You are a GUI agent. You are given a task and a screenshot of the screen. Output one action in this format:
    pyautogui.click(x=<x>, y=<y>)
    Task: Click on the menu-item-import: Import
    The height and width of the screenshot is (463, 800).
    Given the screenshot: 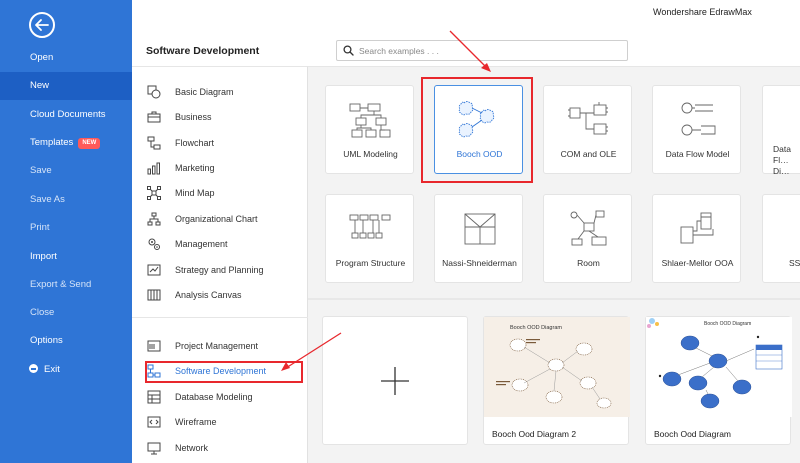 What is the action you would take?
    pyautogui.click(x=66, y=257)
    